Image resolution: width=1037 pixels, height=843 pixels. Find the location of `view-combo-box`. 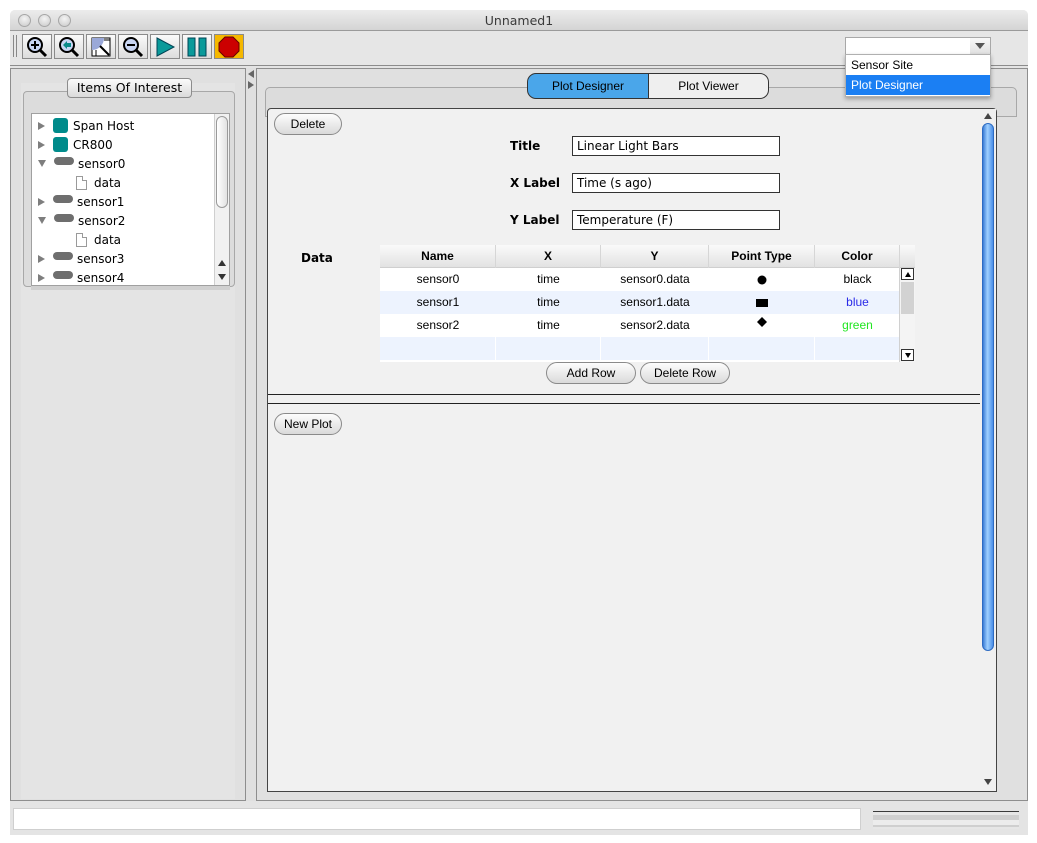

view-combo-box is located at coordinates (918, 46).